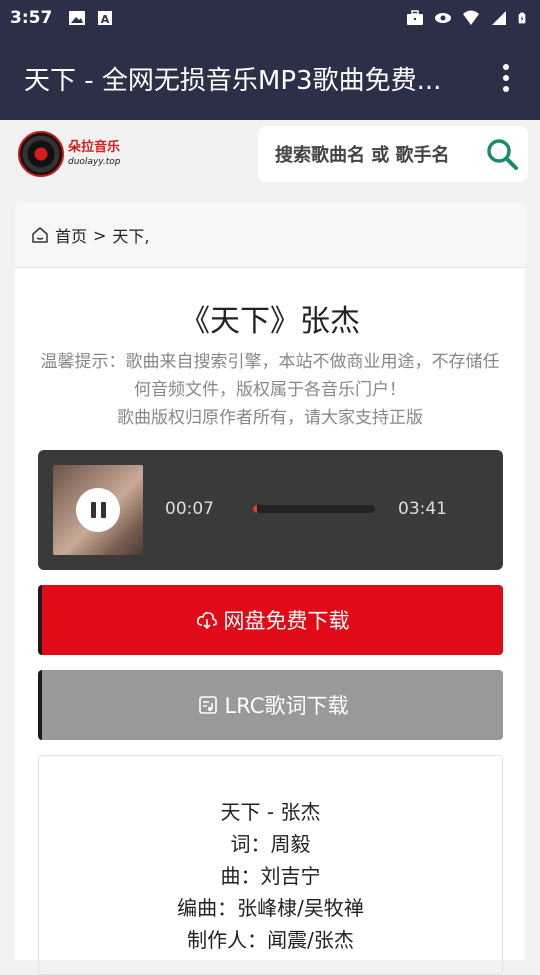 The image size is (540, 975). What do you see at coordinates (270, 235) in the screenshot?
I see `breadcrumb: 首页 > 天下,` at bounding box center [270, 235].